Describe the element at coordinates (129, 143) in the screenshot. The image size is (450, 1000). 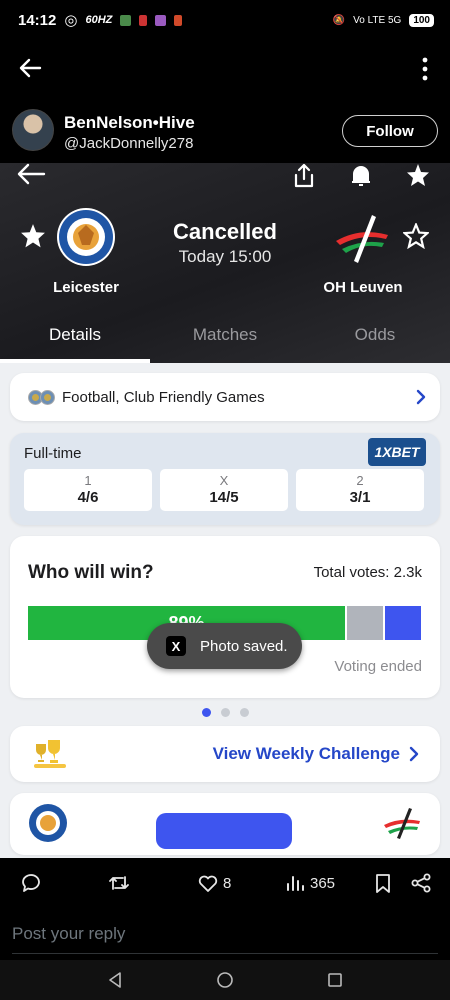
I see `author-handle: @JackDonnelly278` at that location.